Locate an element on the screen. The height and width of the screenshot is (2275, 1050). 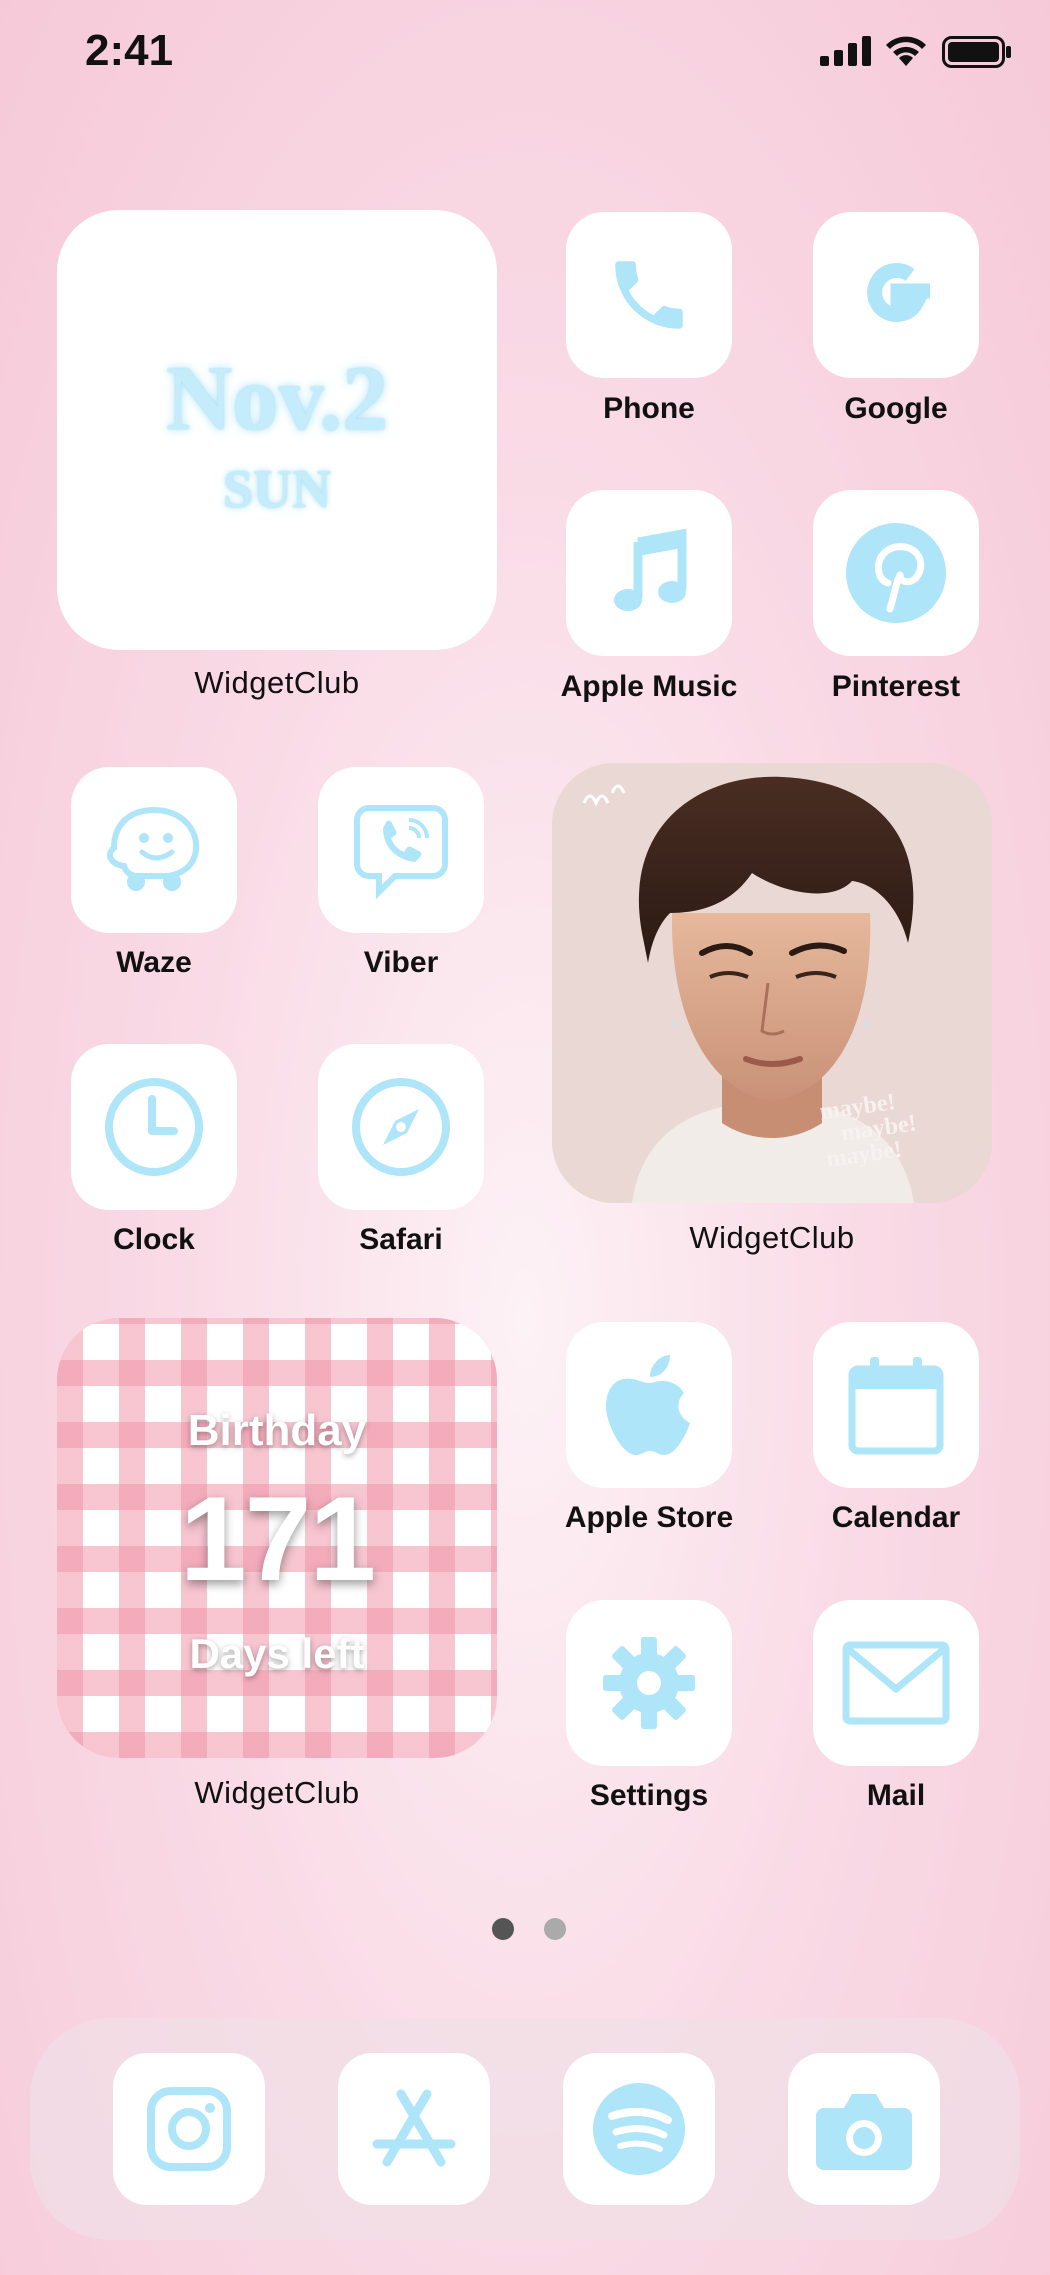
safari-label: Safari is located at coordinates (401, 1239).